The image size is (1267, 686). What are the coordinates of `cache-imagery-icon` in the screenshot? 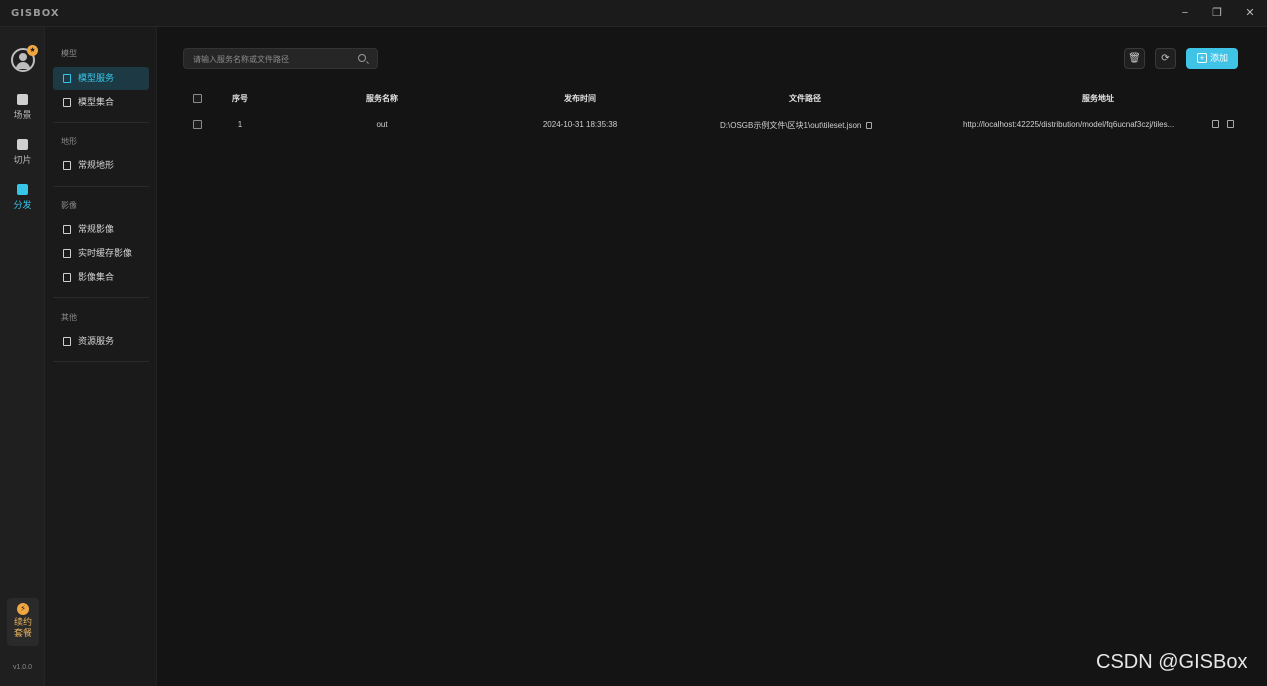 It's located at (67, 253).